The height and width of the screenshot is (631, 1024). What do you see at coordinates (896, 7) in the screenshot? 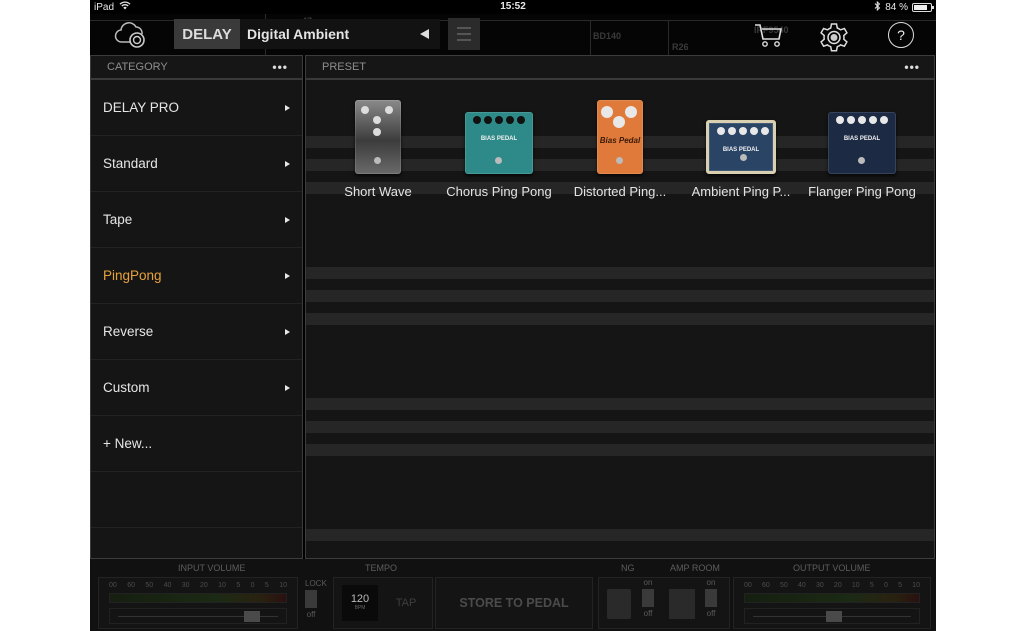
I see `battery-percent: 84 %` at bounding box center [896, 7].